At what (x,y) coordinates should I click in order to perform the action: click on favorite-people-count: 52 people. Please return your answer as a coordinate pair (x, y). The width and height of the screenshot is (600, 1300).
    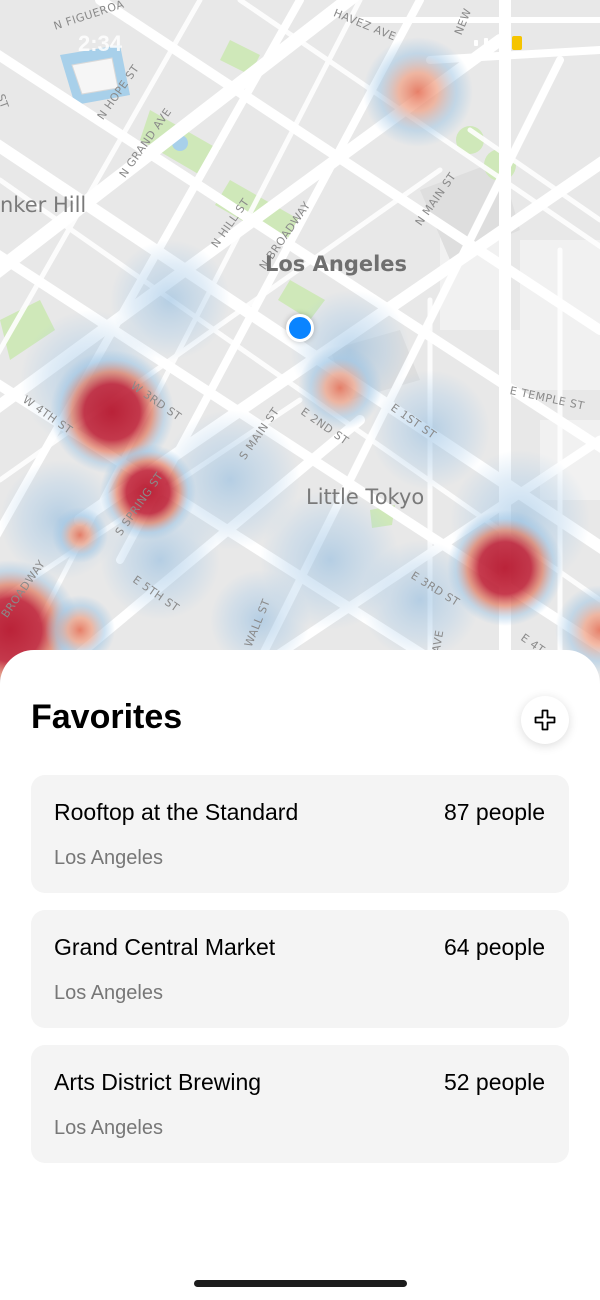
    Looking at the image, I should click on (494, 1082).